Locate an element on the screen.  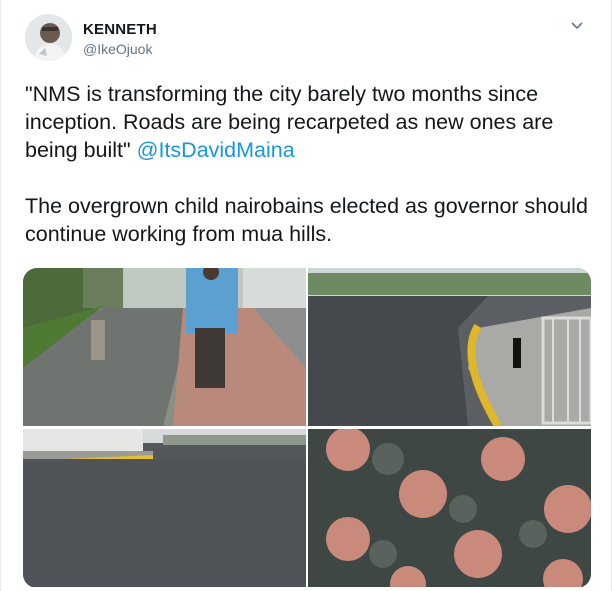
photo-wide-road is located at coordinates (164, 508).